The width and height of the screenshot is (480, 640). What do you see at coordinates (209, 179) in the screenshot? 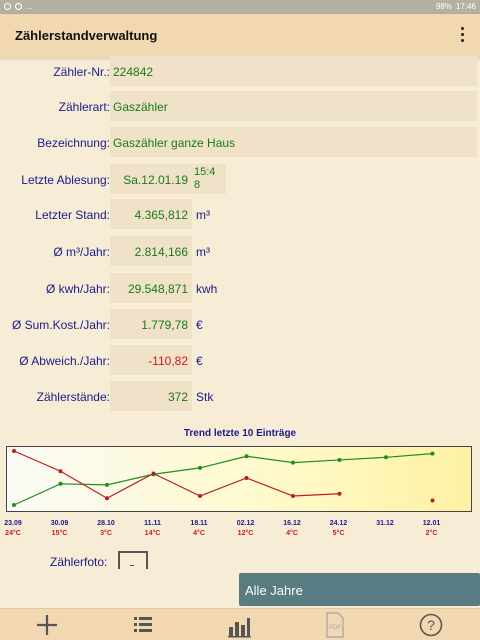
I see `ablesung-time-value: 15:4 8` at bounding box center [209, 179].